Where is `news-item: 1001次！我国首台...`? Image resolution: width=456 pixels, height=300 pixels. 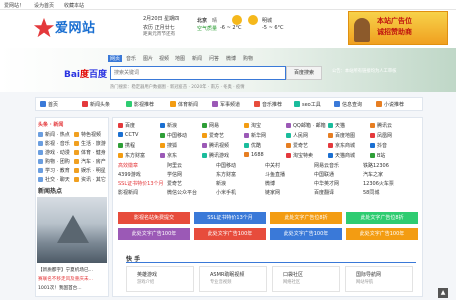 news-item: 1001次！我国首台... is located at coordinates (73, 288).